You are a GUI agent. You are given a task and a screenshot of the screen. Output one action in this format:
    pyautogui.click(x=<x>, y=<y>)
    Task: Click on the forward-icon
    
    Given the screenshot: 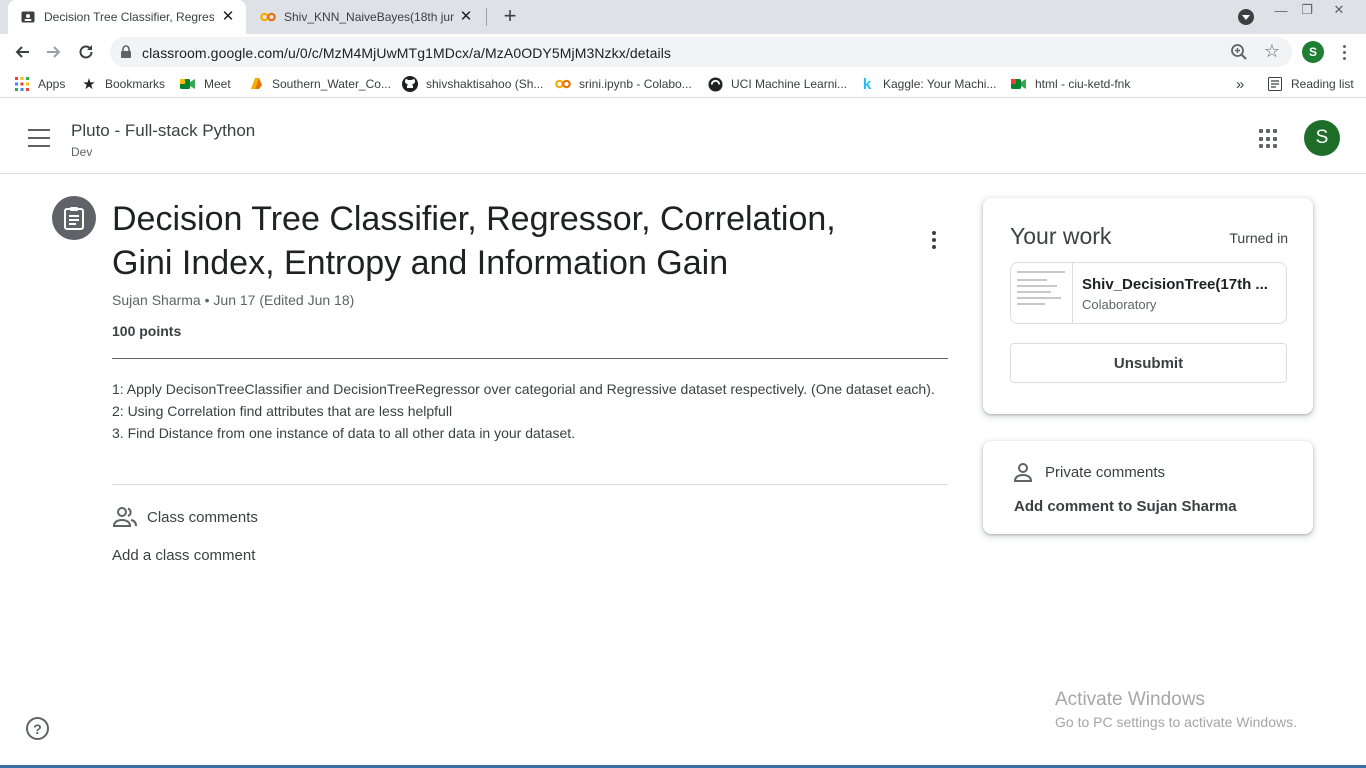 What is the action you would take?
    pyautogui.click(x=54, y=52)
    